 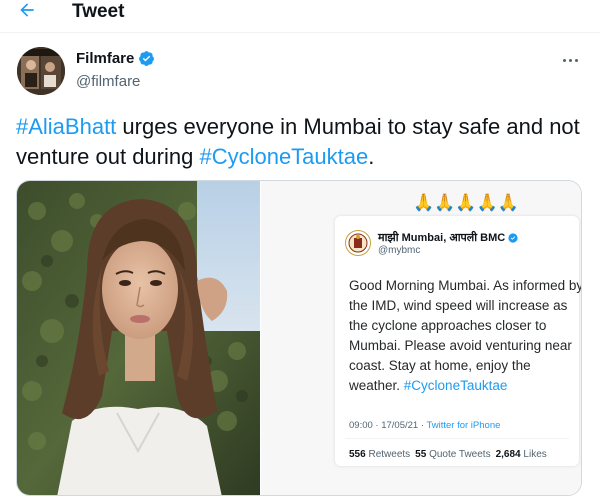 I want to click on embedded-time: 09:00 · 17/05/21 ·, so click(x=388, y=425).